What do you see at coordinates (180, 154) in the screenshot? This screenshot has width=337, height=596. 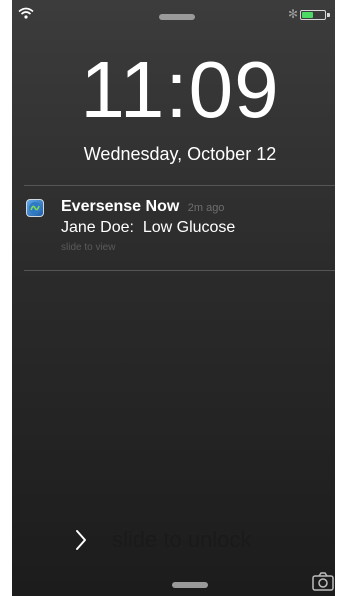 I see `lockscreen-date: Wednesday, October 12` at bounding box center [180, 154].